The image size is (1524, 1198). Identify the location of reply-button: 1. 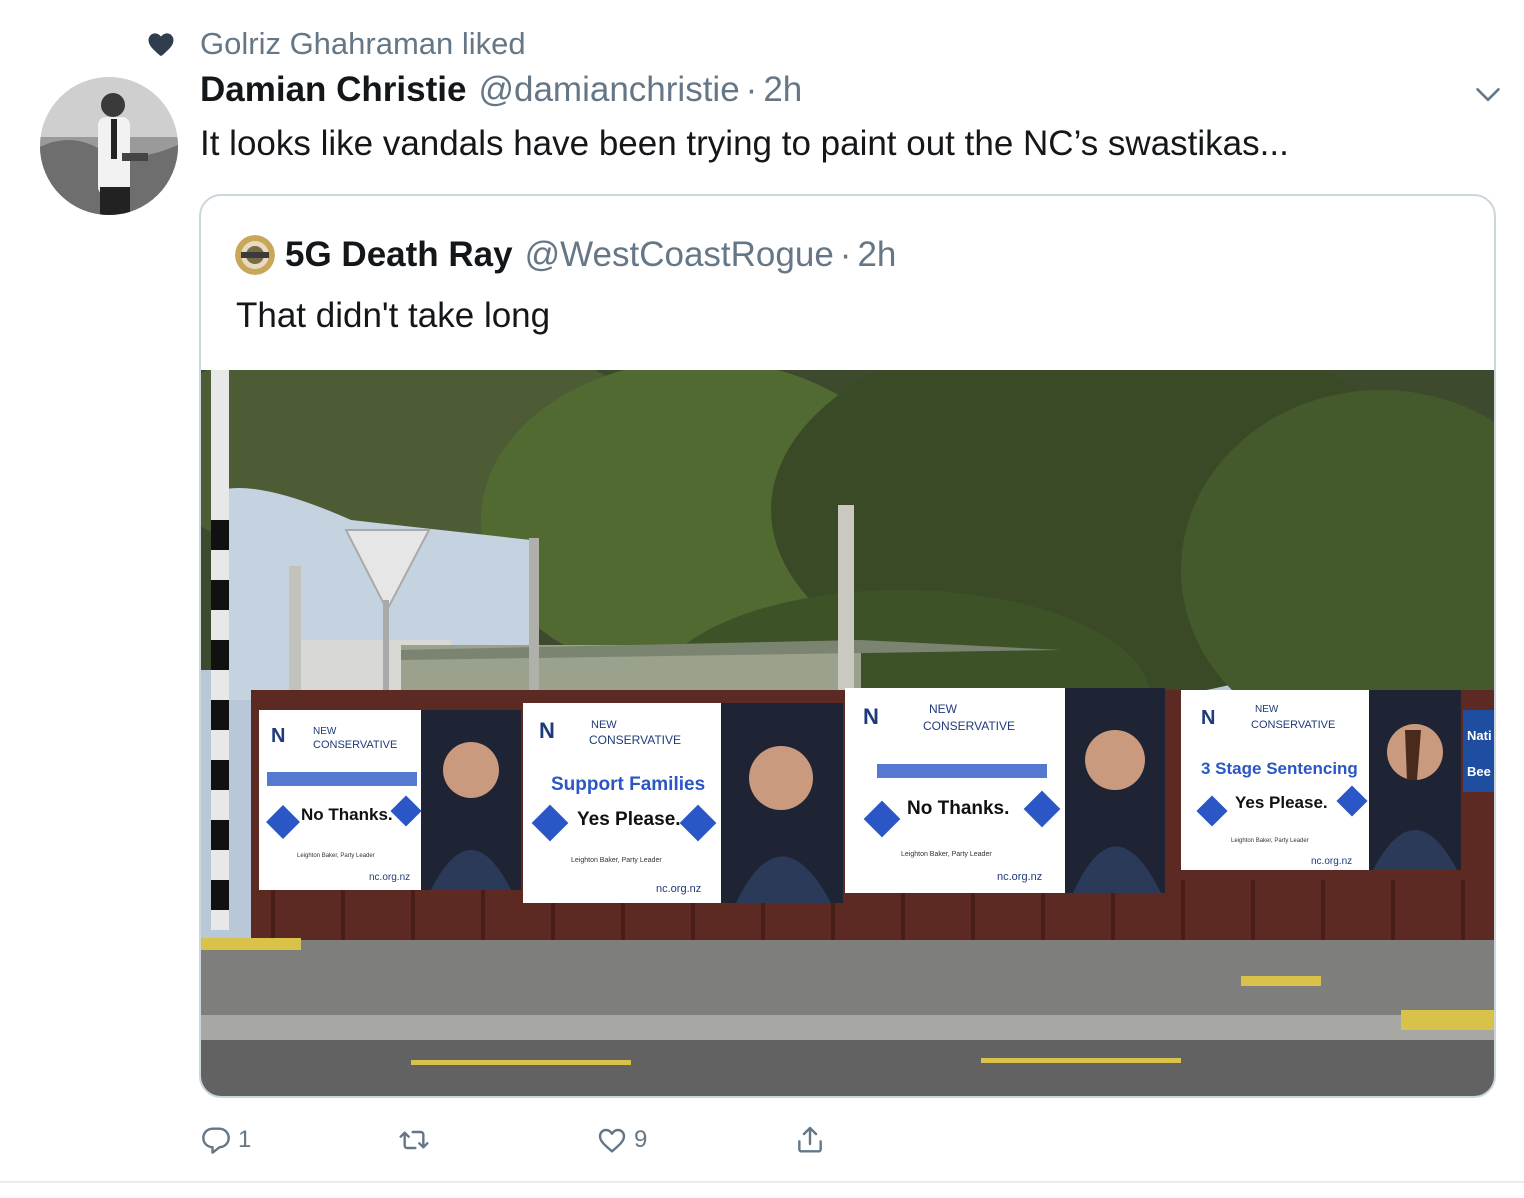
(225, 1140).